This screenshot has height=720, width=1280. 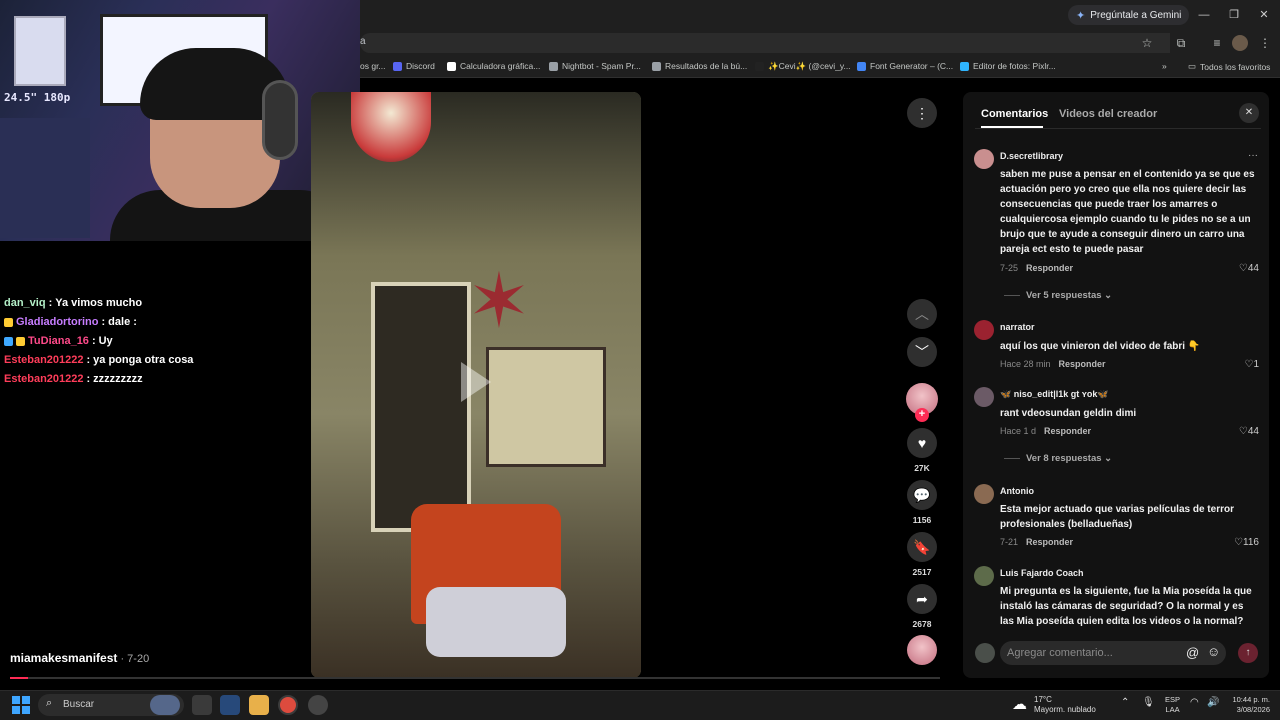 What do you see at coordinates (1240, 43) in the screenshot?
I see `profile-avatar` at bounding box center [1240, 43].